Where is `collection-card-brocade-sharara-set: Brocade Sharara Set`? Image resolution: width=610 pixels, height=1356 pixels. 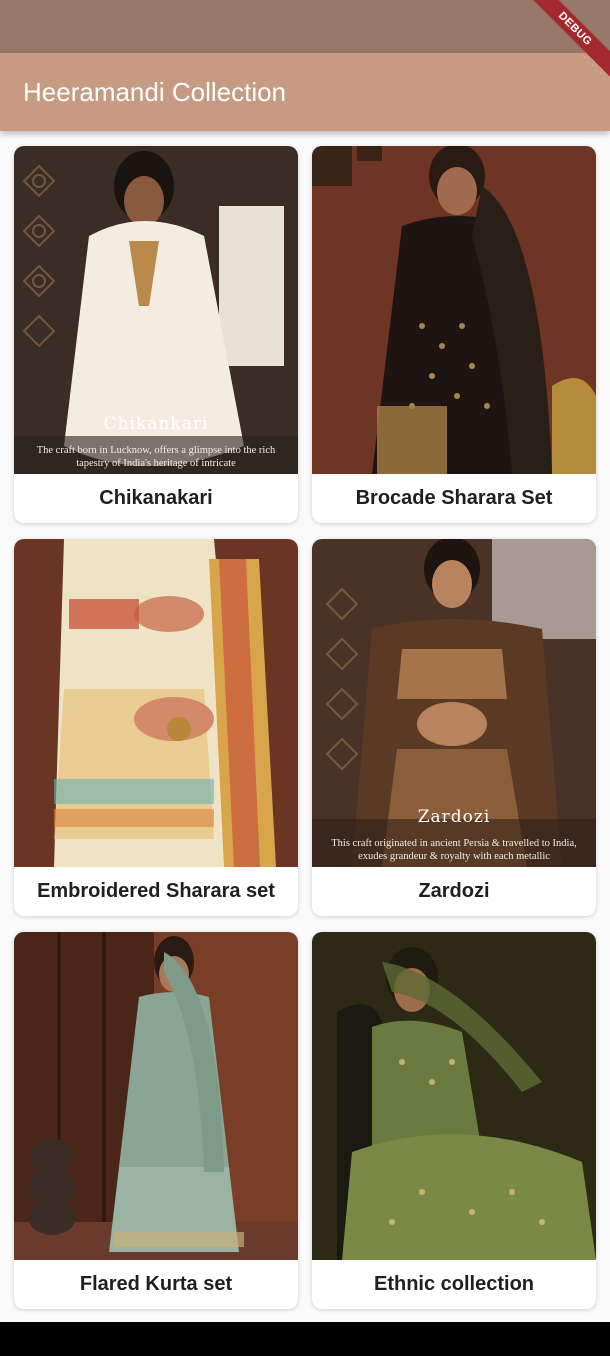 collection-card-brocade-sharara-set: Brocade Sharara Set is located at coordinates (454, 334).